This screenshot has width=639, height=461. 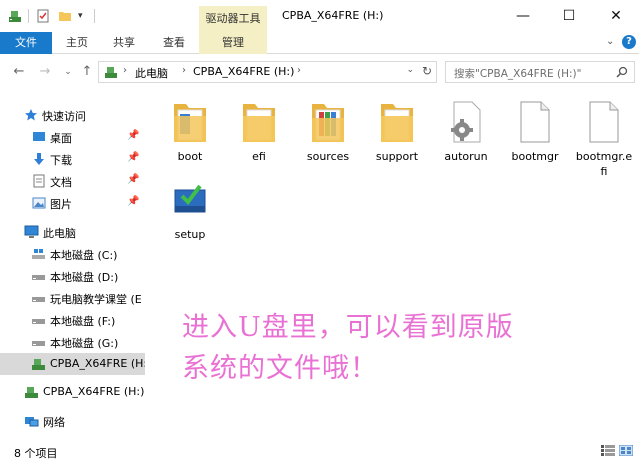 I want to click on help-icon: ?, so click(x=629, y=42).